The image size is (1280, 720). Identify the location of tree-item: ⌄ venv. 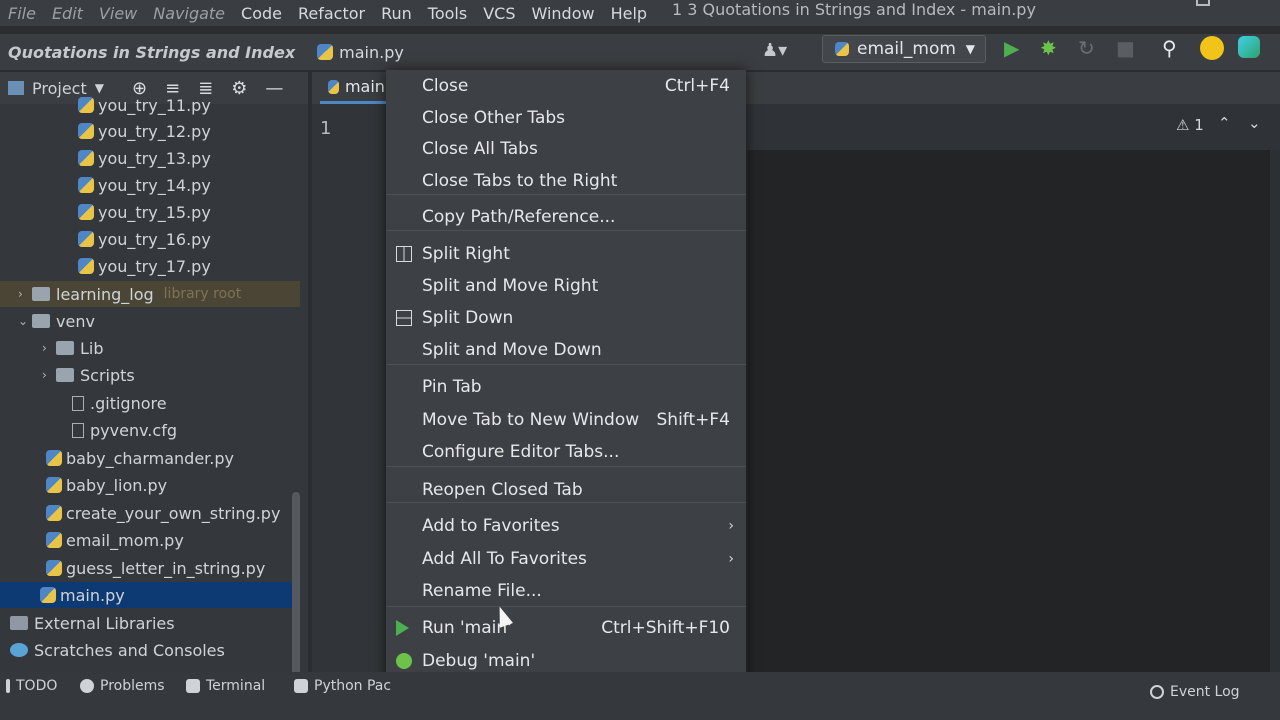
(150, 321).